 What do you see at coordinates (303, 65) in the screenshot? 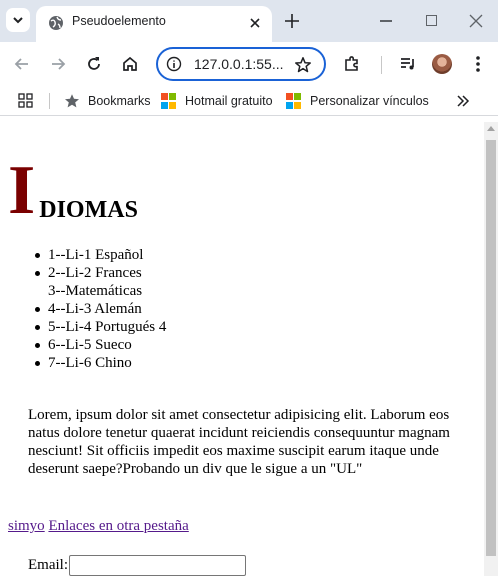
I see `bookmark-star-icon` at bounding box center [303, 65].